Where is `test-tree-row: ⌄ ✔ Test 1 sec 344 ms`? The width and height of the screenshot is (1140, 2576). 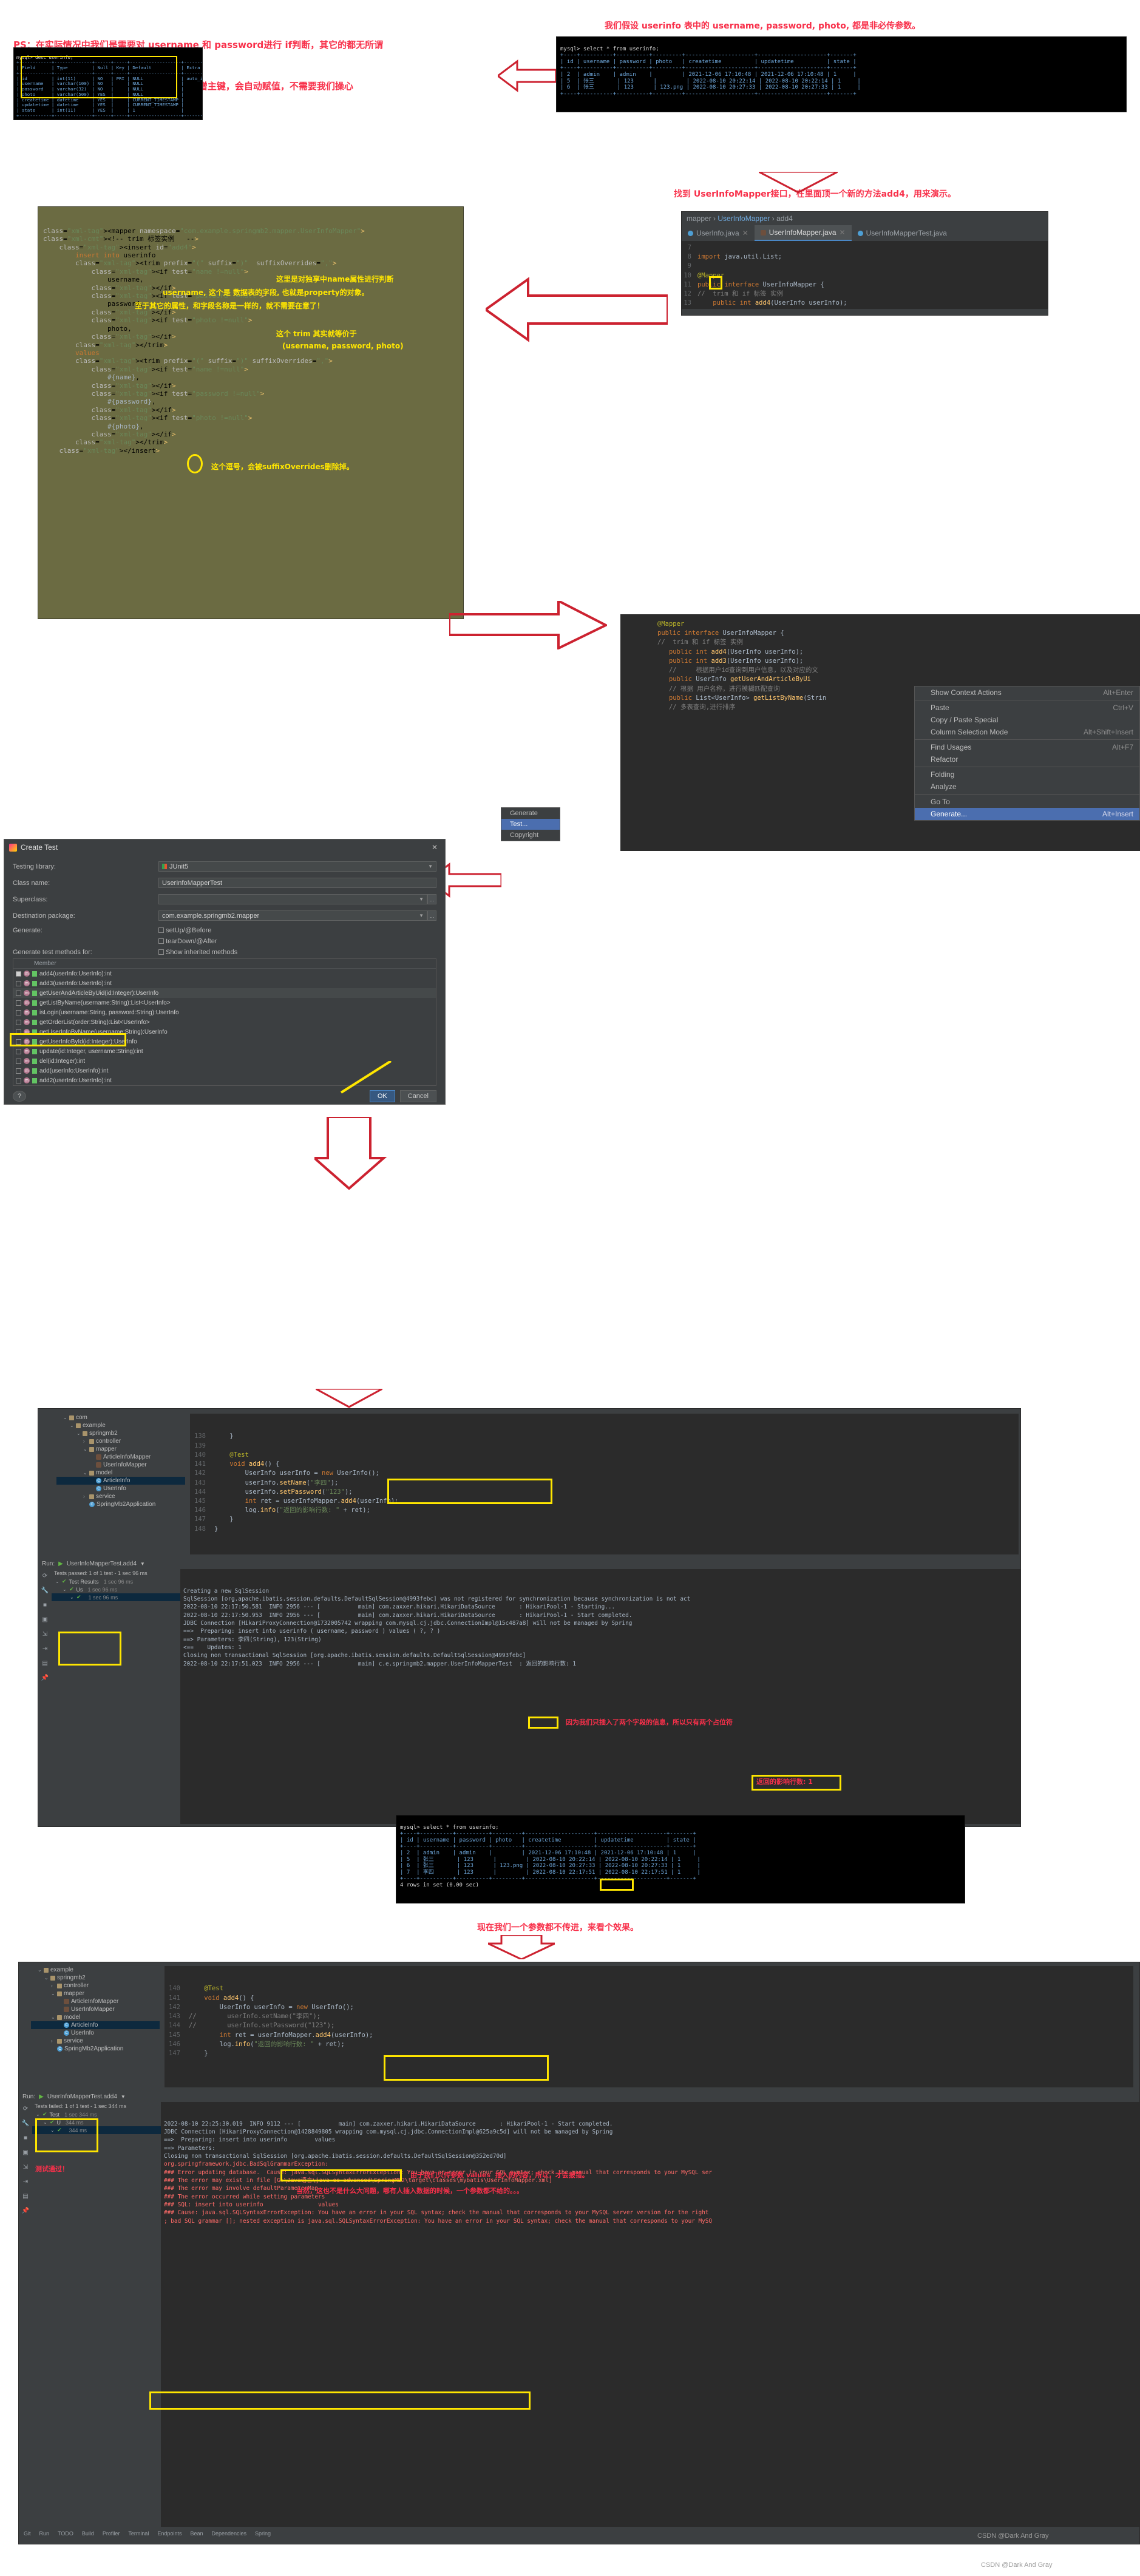 test-tree-row: ⌄ ✔ Test 1 sec 344 ms is located at coordinates (96, 2114).